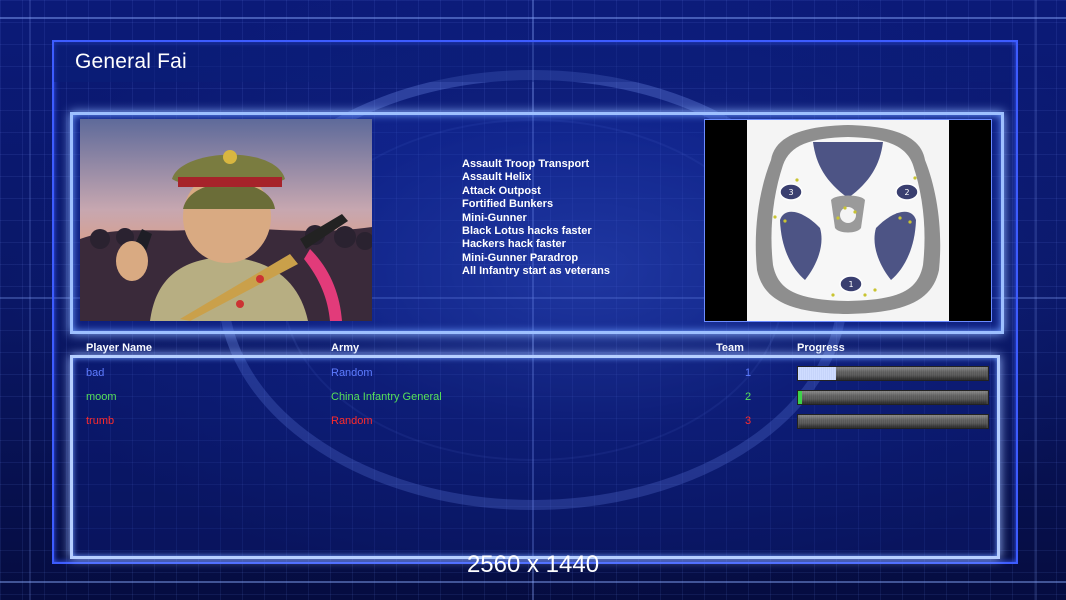 The width and height of the screenshot is (1066, 600). What do you see at coordinates (501, 190) in the screenshot?
I see `trait-item: Attack Outpost` at bounding box center [501, 190].